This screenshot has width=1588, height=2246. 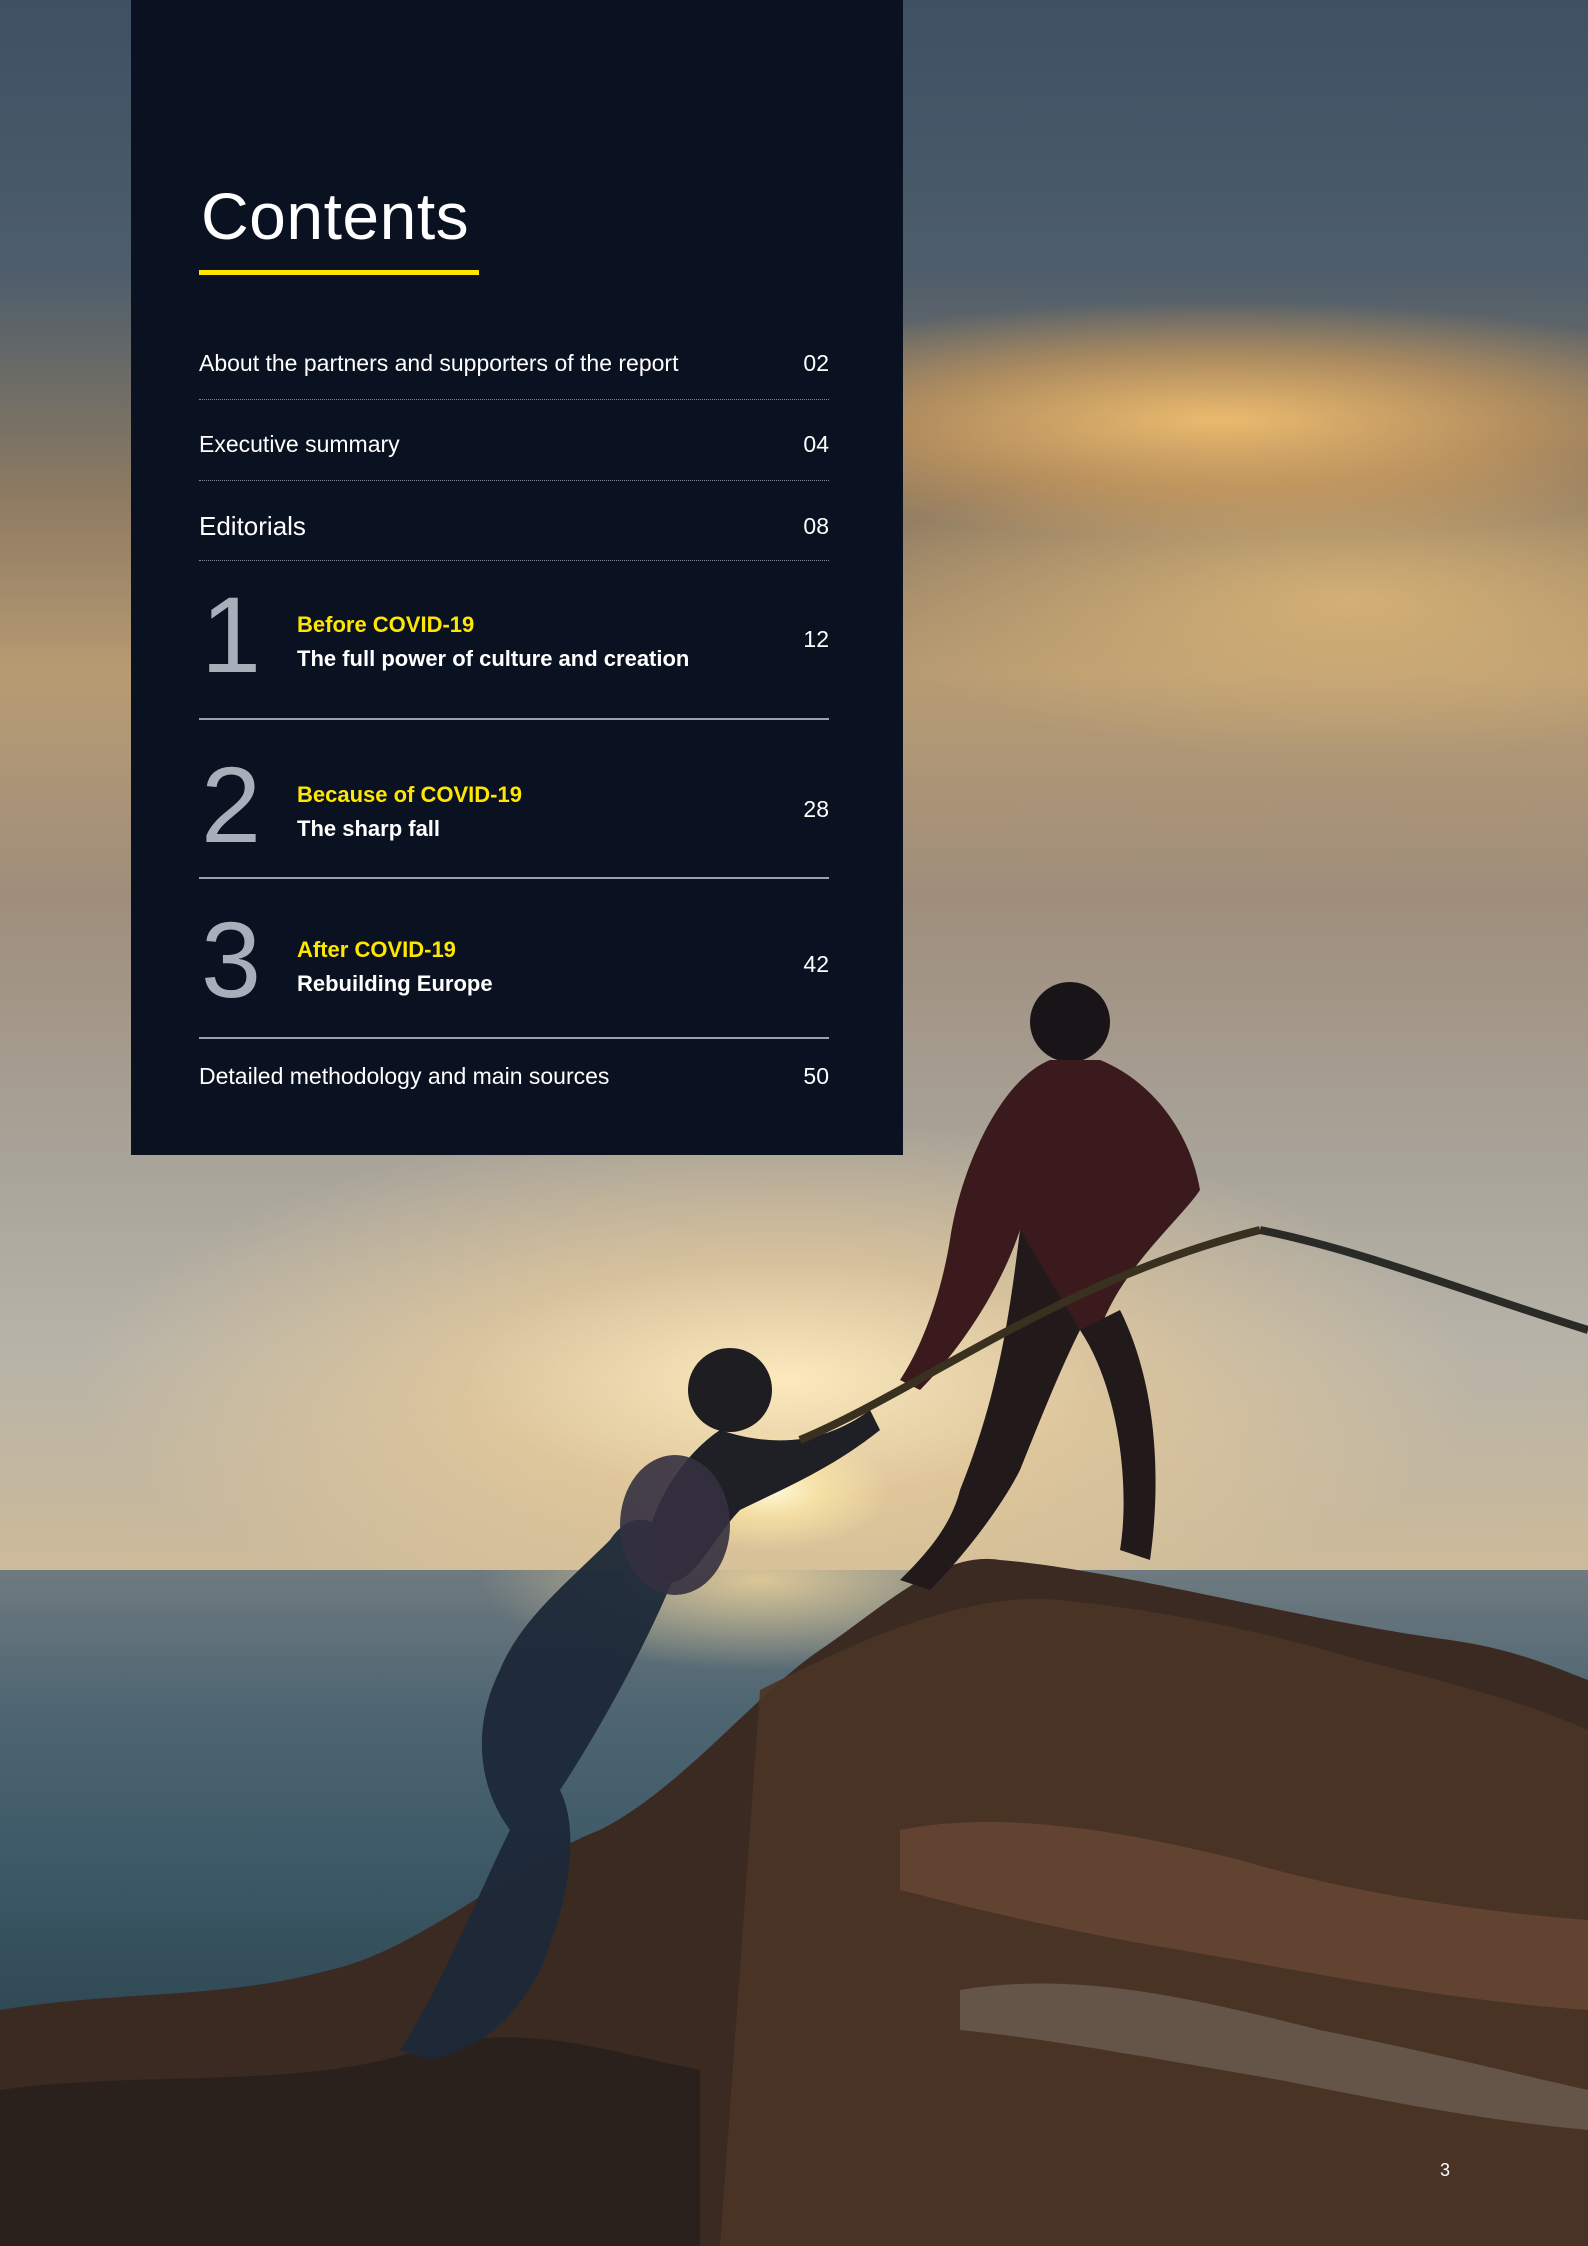 What do you see at coordinates (514, 965) in the screenshot?
I see `chapter-3: 3 After COVID-19 Rebuilding Europe 42` at bounding box center [514, 965].